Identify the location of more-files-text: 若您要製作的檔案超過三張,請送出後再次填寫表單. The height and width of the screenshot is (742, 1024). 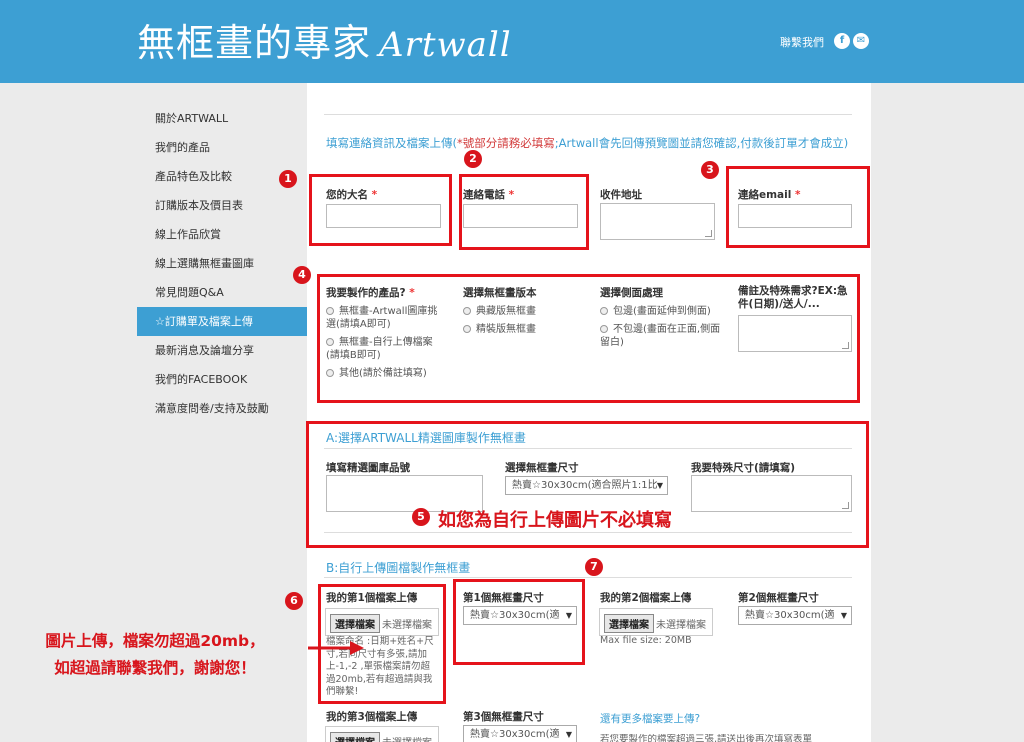
(706, 738).